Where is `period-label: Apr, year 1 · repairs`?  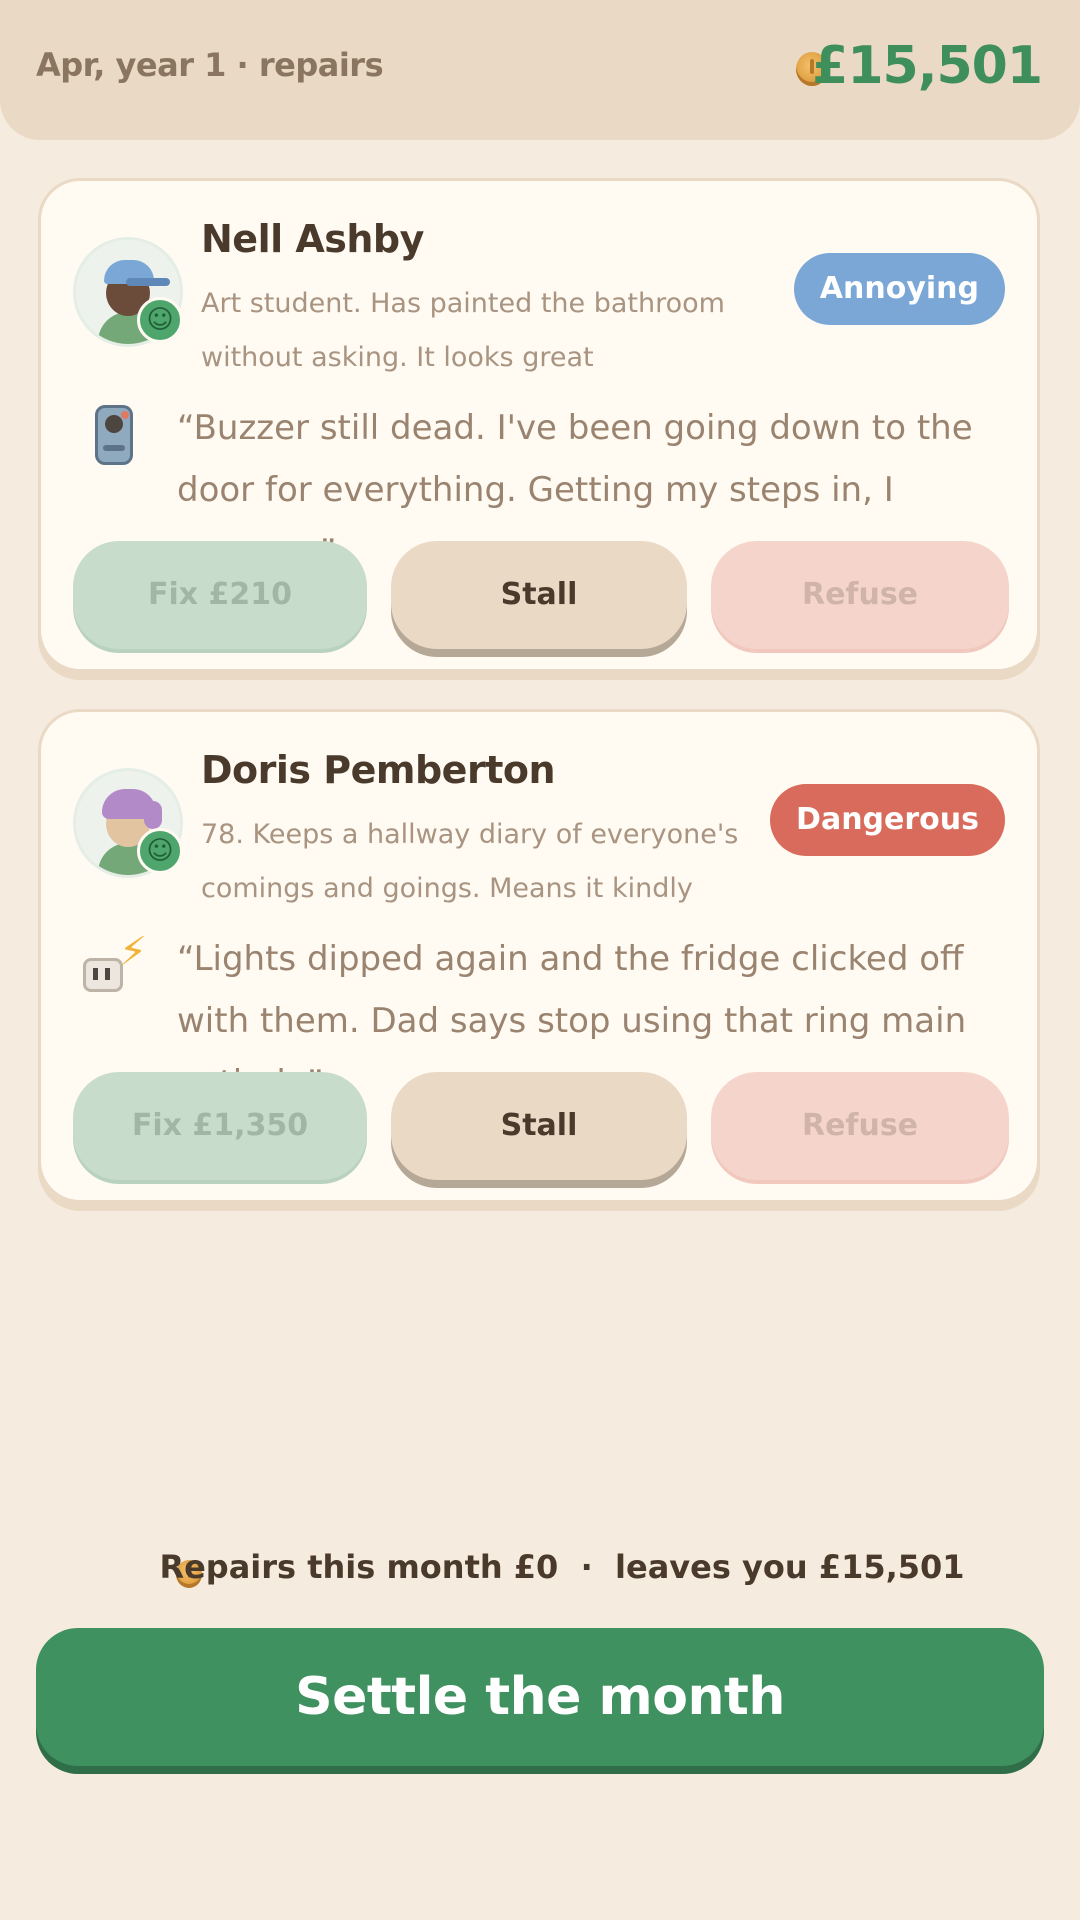 period-label: Apr, year 1 · repairs is located at coordinates (210, 65).